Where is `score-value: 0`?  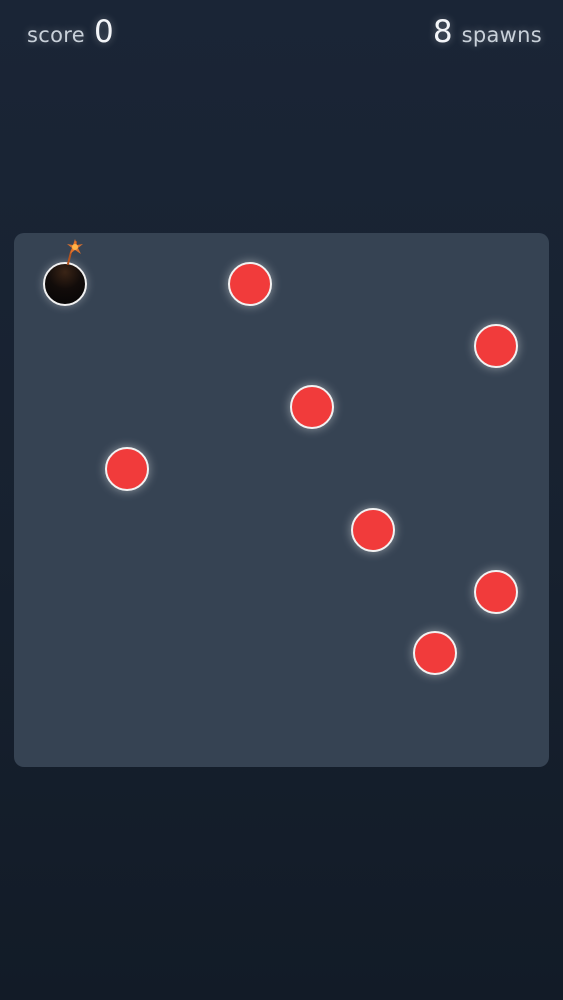 score-value: 0 is located at coordinates (103, 32).